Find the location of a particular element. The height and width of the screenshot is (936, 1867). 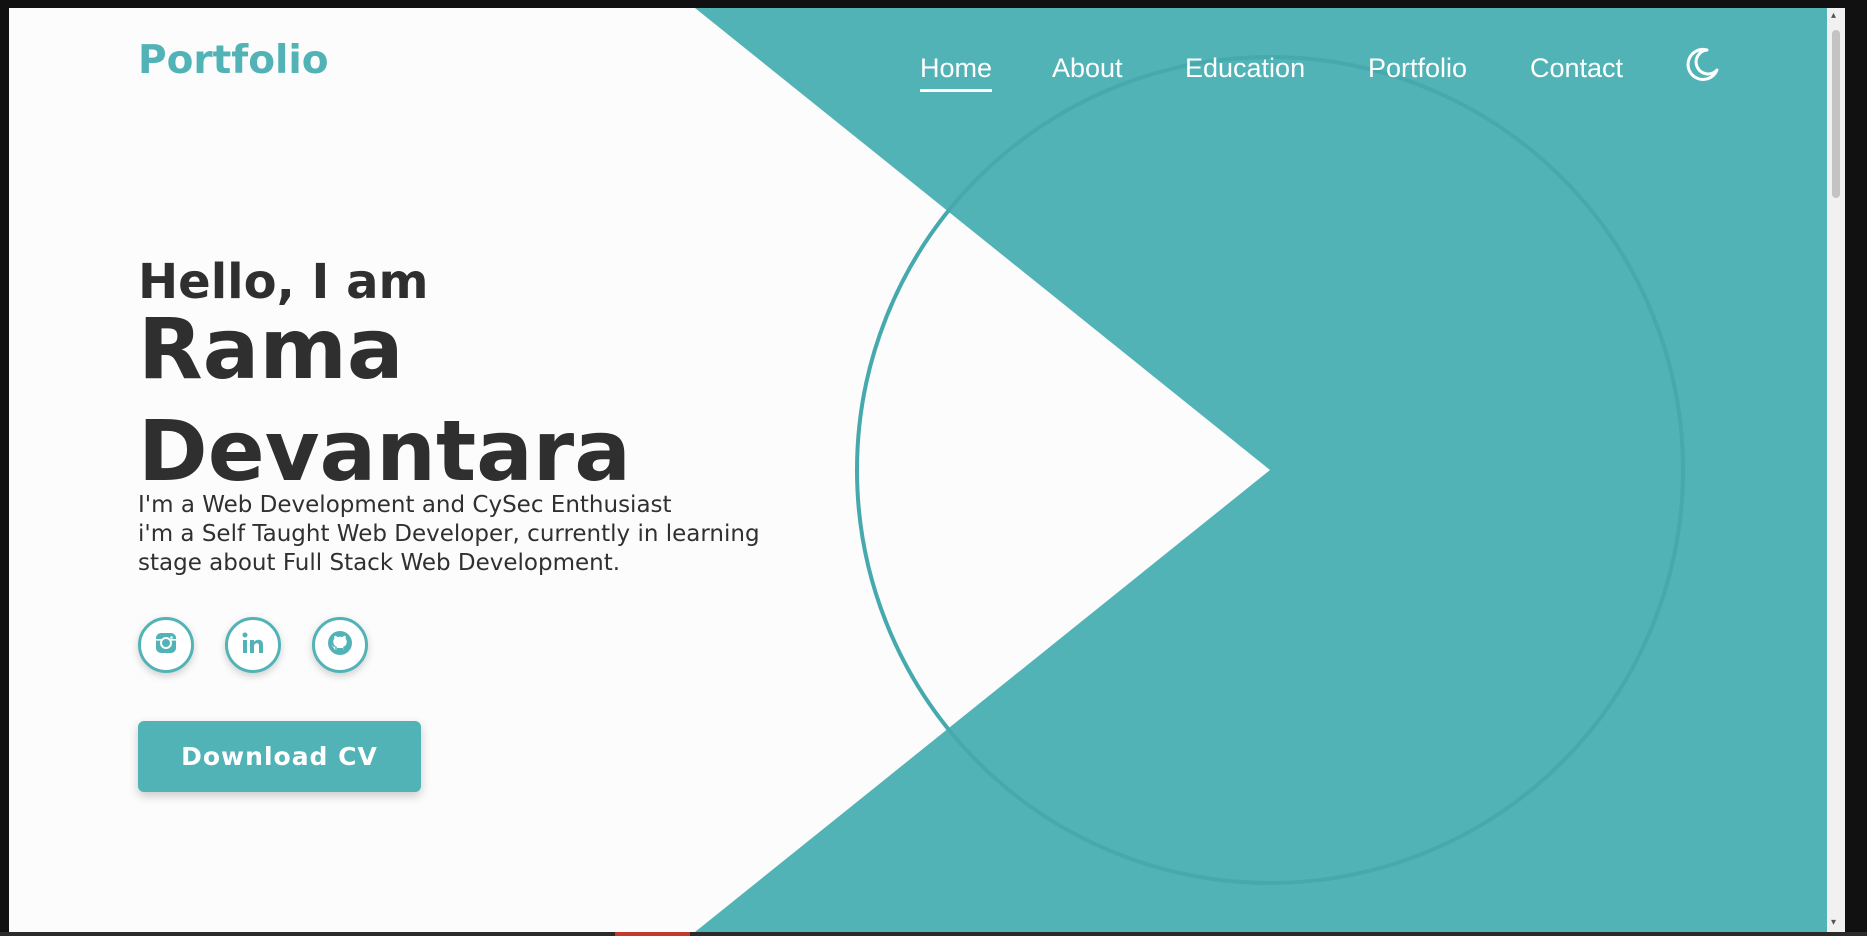

hero-desc-line: stage about Full Stack Web Development. is located at coordinates (379, 563).